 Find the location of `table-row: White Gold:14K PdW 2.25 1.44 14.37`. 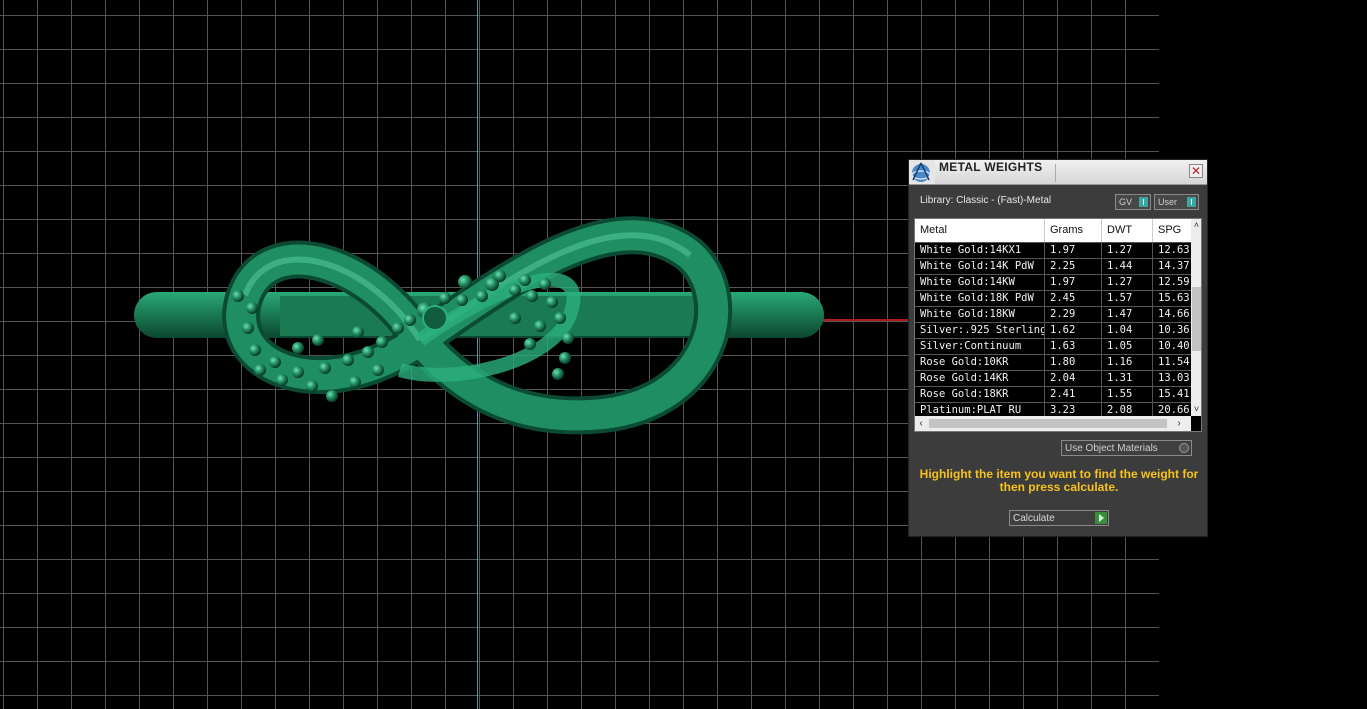

table-row: White Gold:14K PdW 2.25 1.44 14.37 is located at coordinates (1053, 266).